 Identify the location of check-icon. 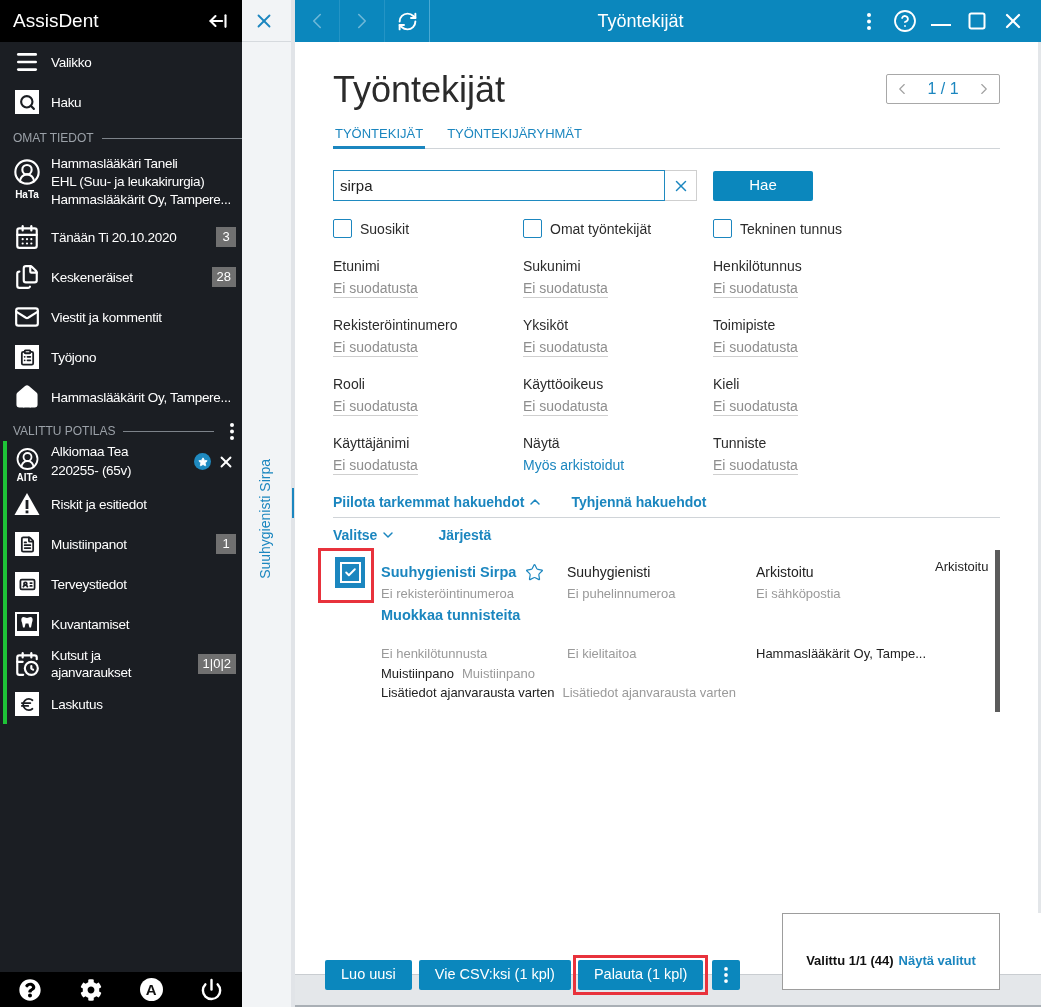
(350, 572).